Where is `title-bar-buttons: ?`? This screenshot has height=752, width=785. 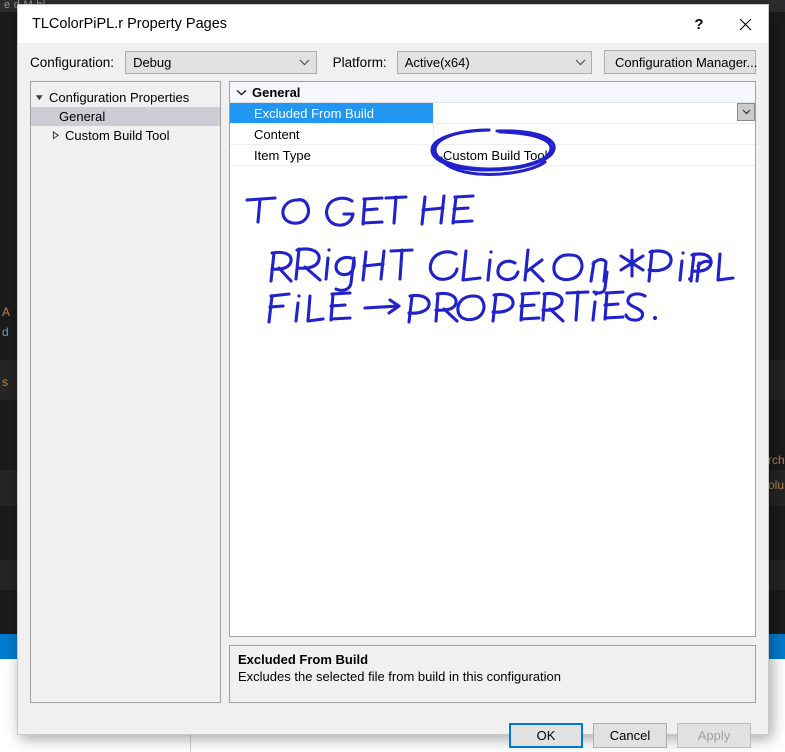 title-bar-buttons: ? is located at coordinates (722, 24).